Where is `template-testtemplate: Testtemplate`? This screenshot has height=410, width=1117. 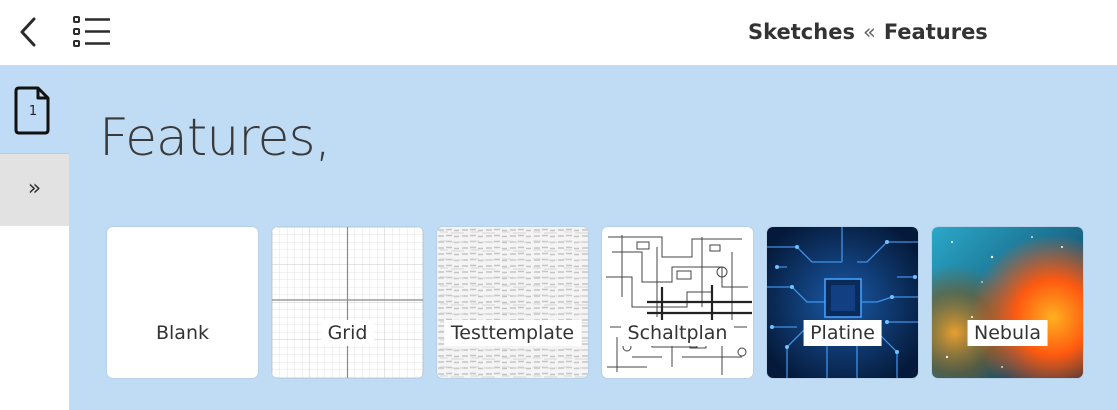 template-testtemplate: Testtemplate is located at coordinates (512, 302).